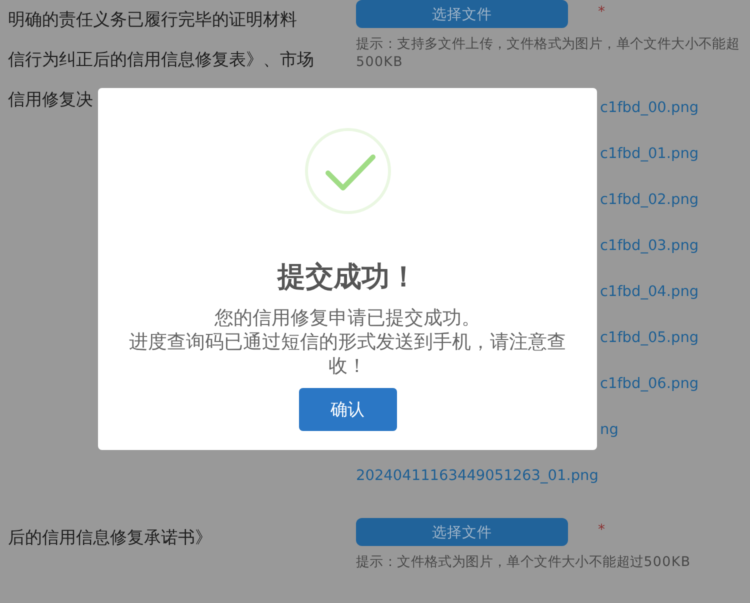  I want to click on dialog-title: 提交成功！, so click(348, 277).